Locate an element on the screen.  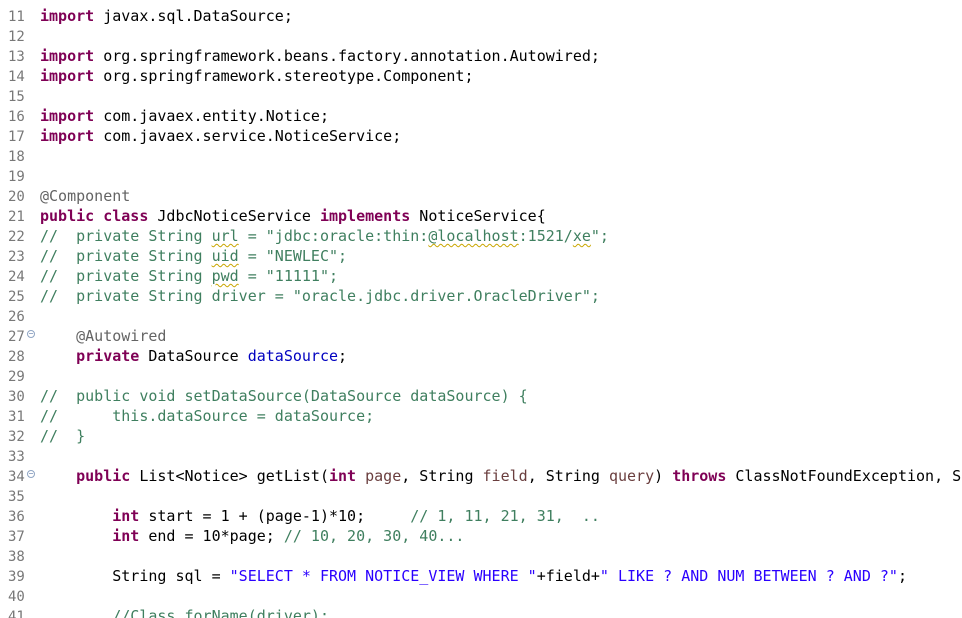
code-token: @localhost is located at coordinates (473, 236).